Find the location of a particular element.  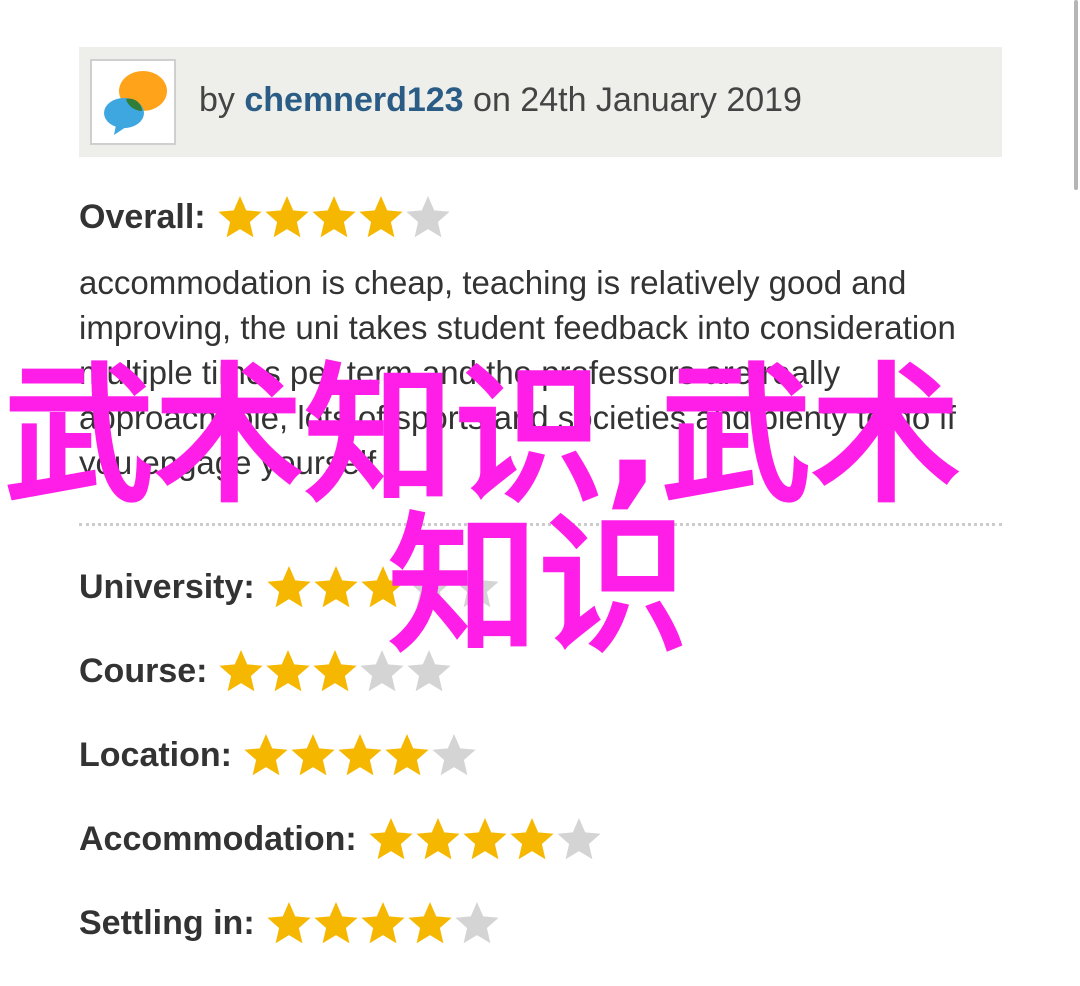

rating-accommodation: Accommodation: is located at coordinates (340, 839).